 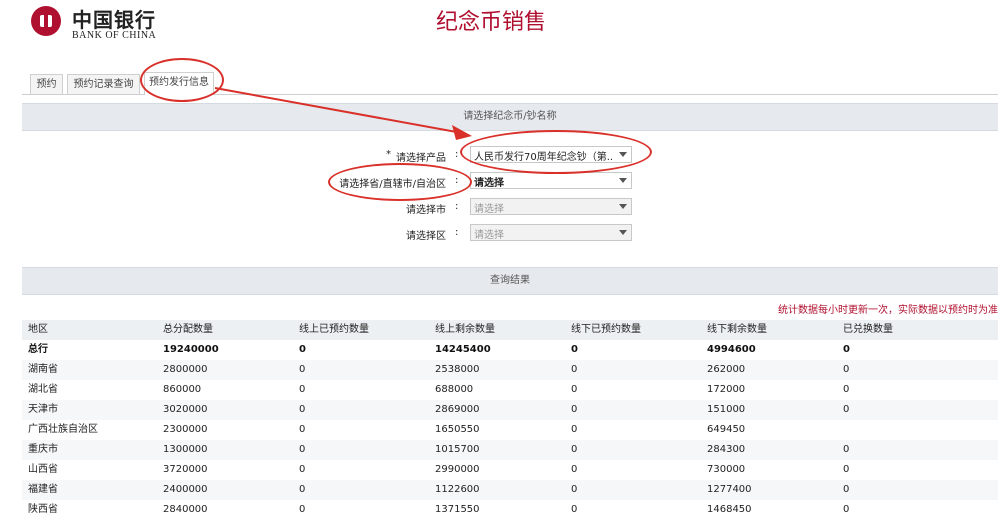 What do you see at coordinates (462, 132) in the screenshot?
I see `annotation-arrow-head` at bounding box center [462, 132].